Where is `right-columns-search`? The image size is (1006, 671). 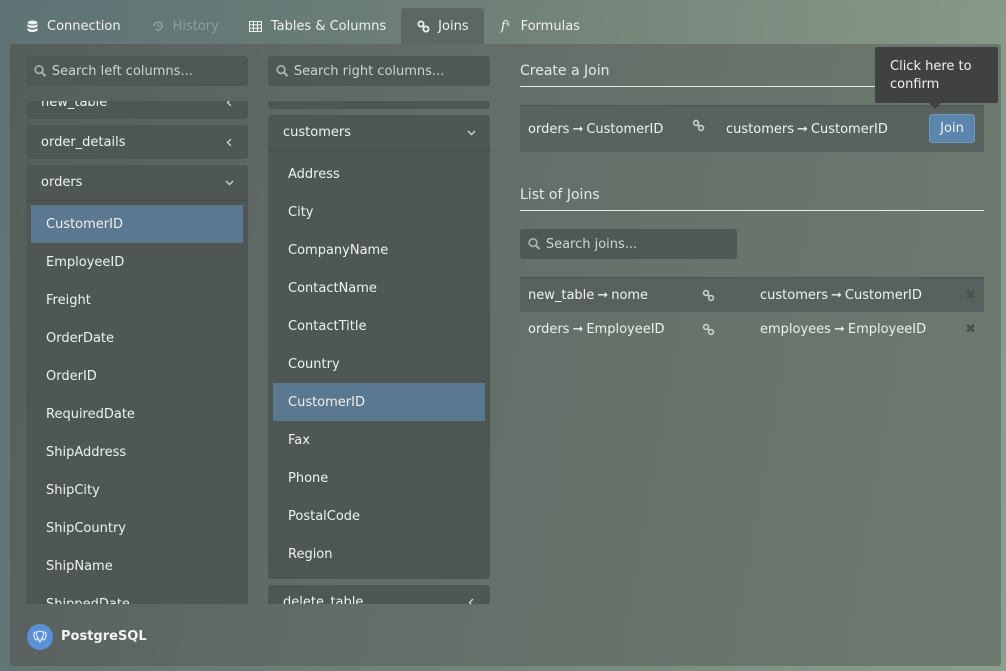 right-columns-search is located at coordinates (379, 71).